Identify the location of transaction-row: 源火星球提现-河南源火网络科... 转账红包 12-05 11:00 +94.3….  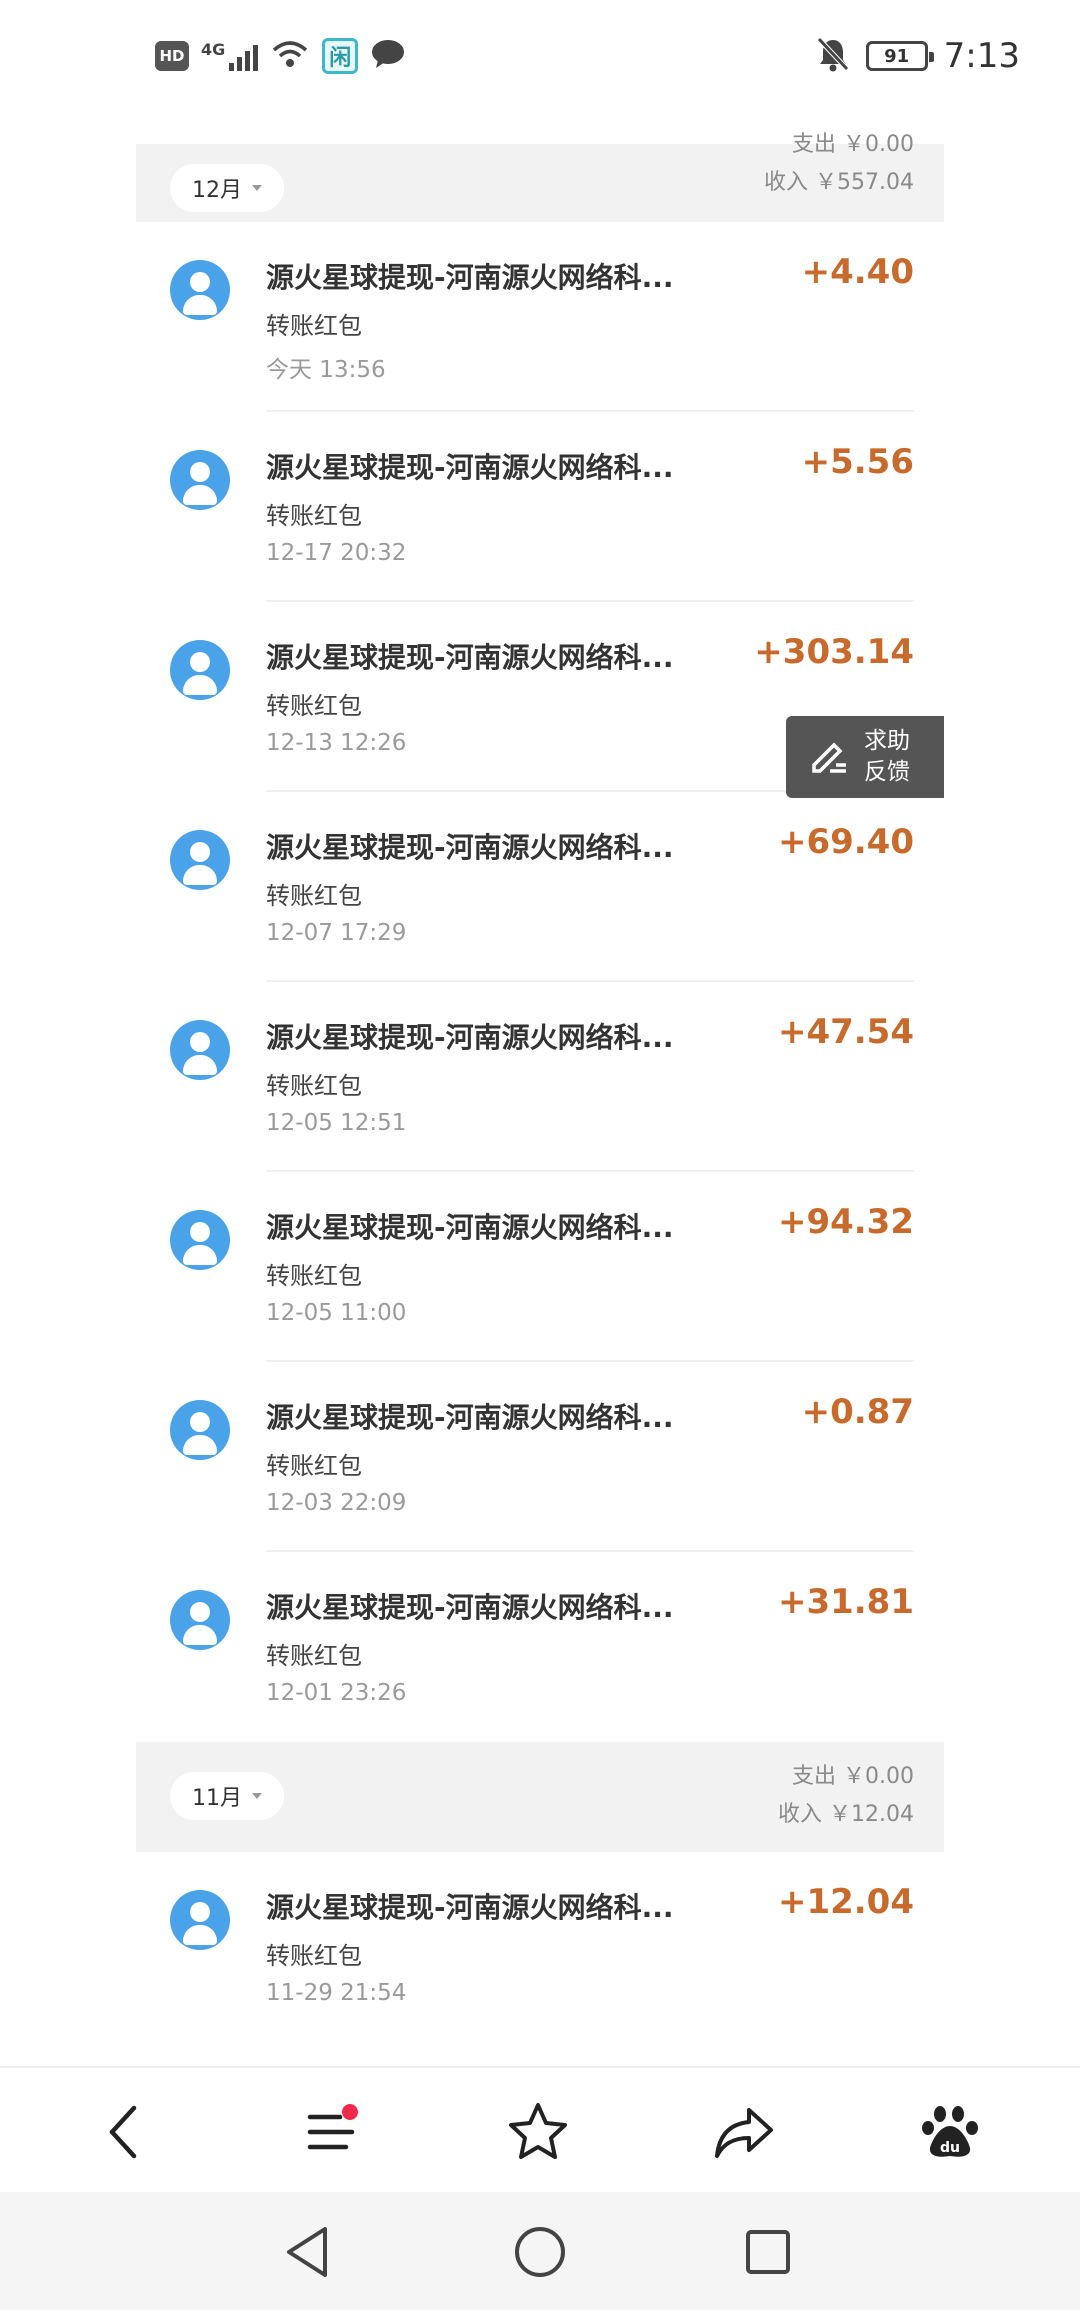
(540, 1267).